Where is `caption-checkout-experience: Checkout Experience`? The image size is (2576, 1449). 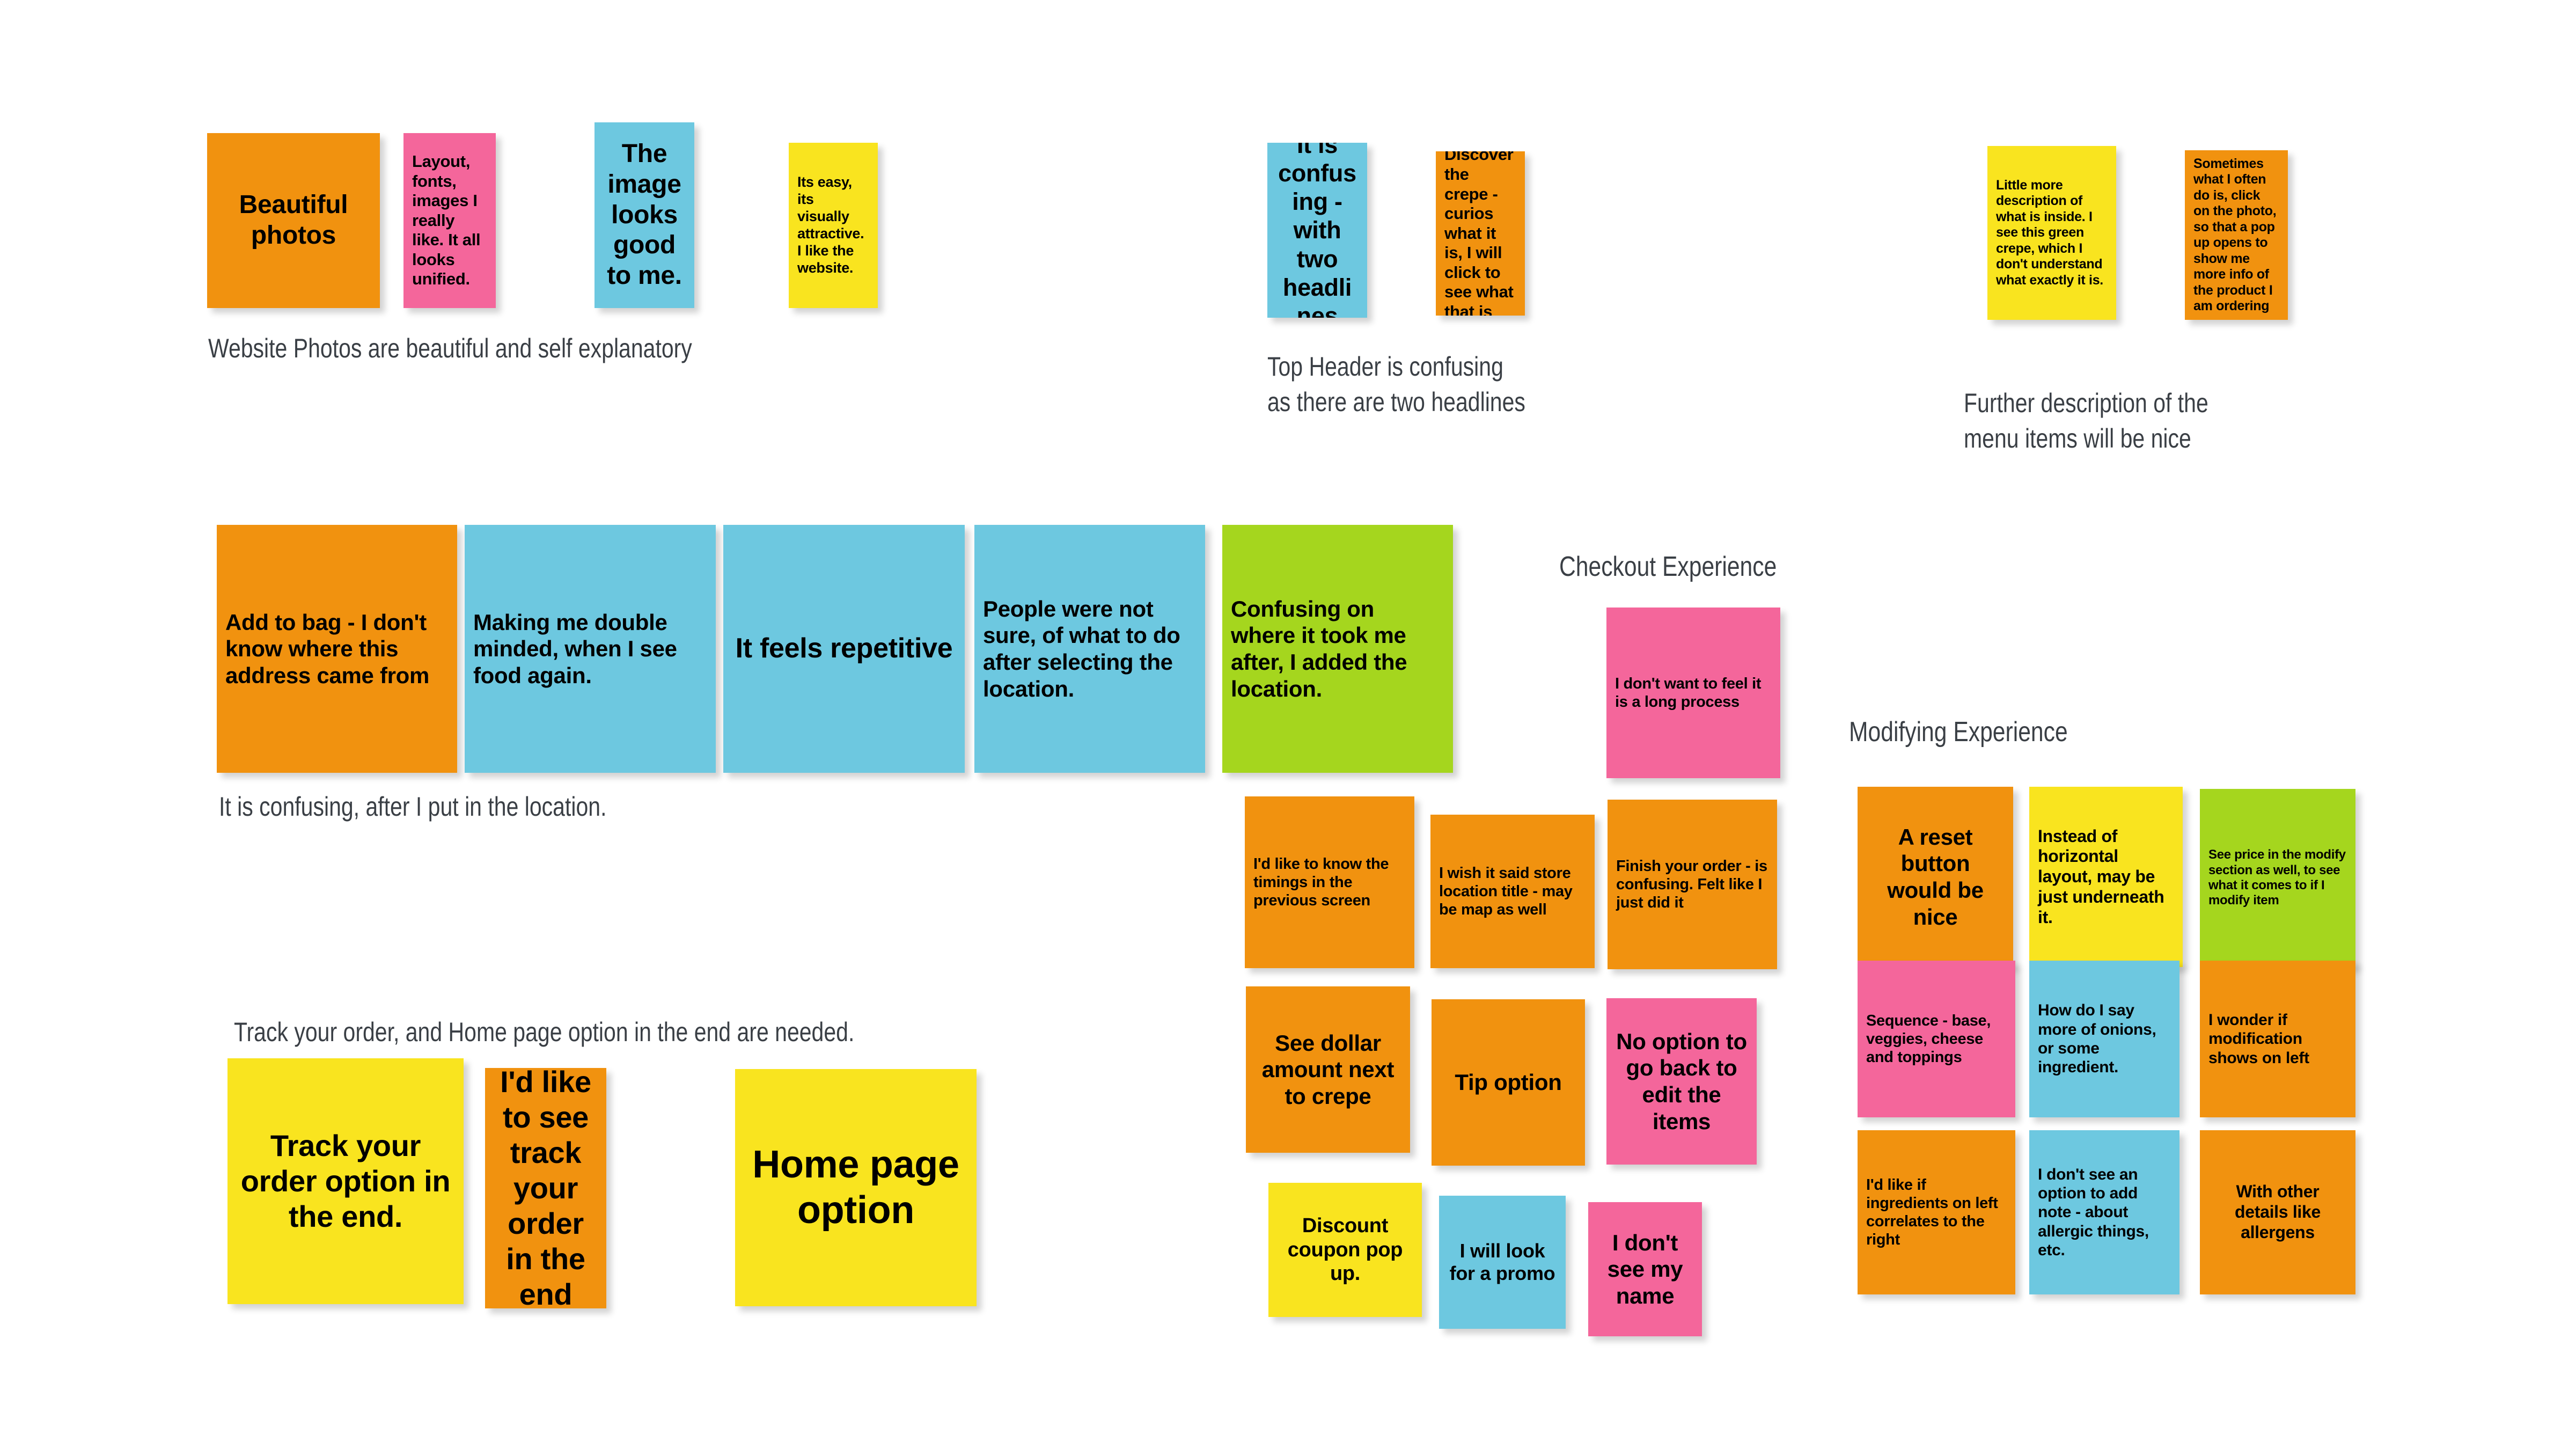
caption-checkout-experience: Checkout Experience is located at coordinates (1668, 566).